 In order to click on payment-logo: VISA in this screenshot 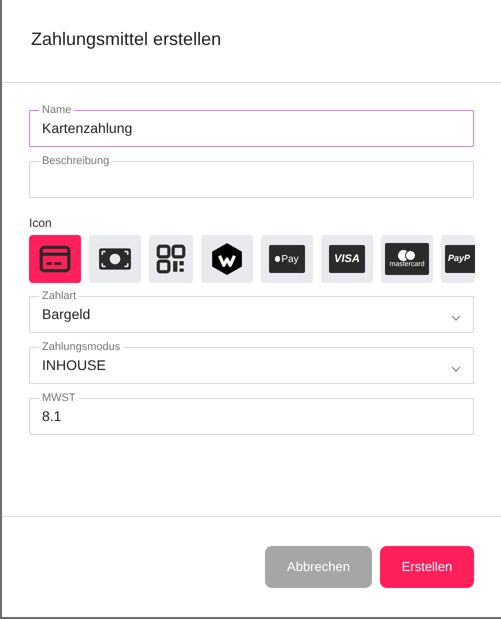, I will do `click(347, 259)`.